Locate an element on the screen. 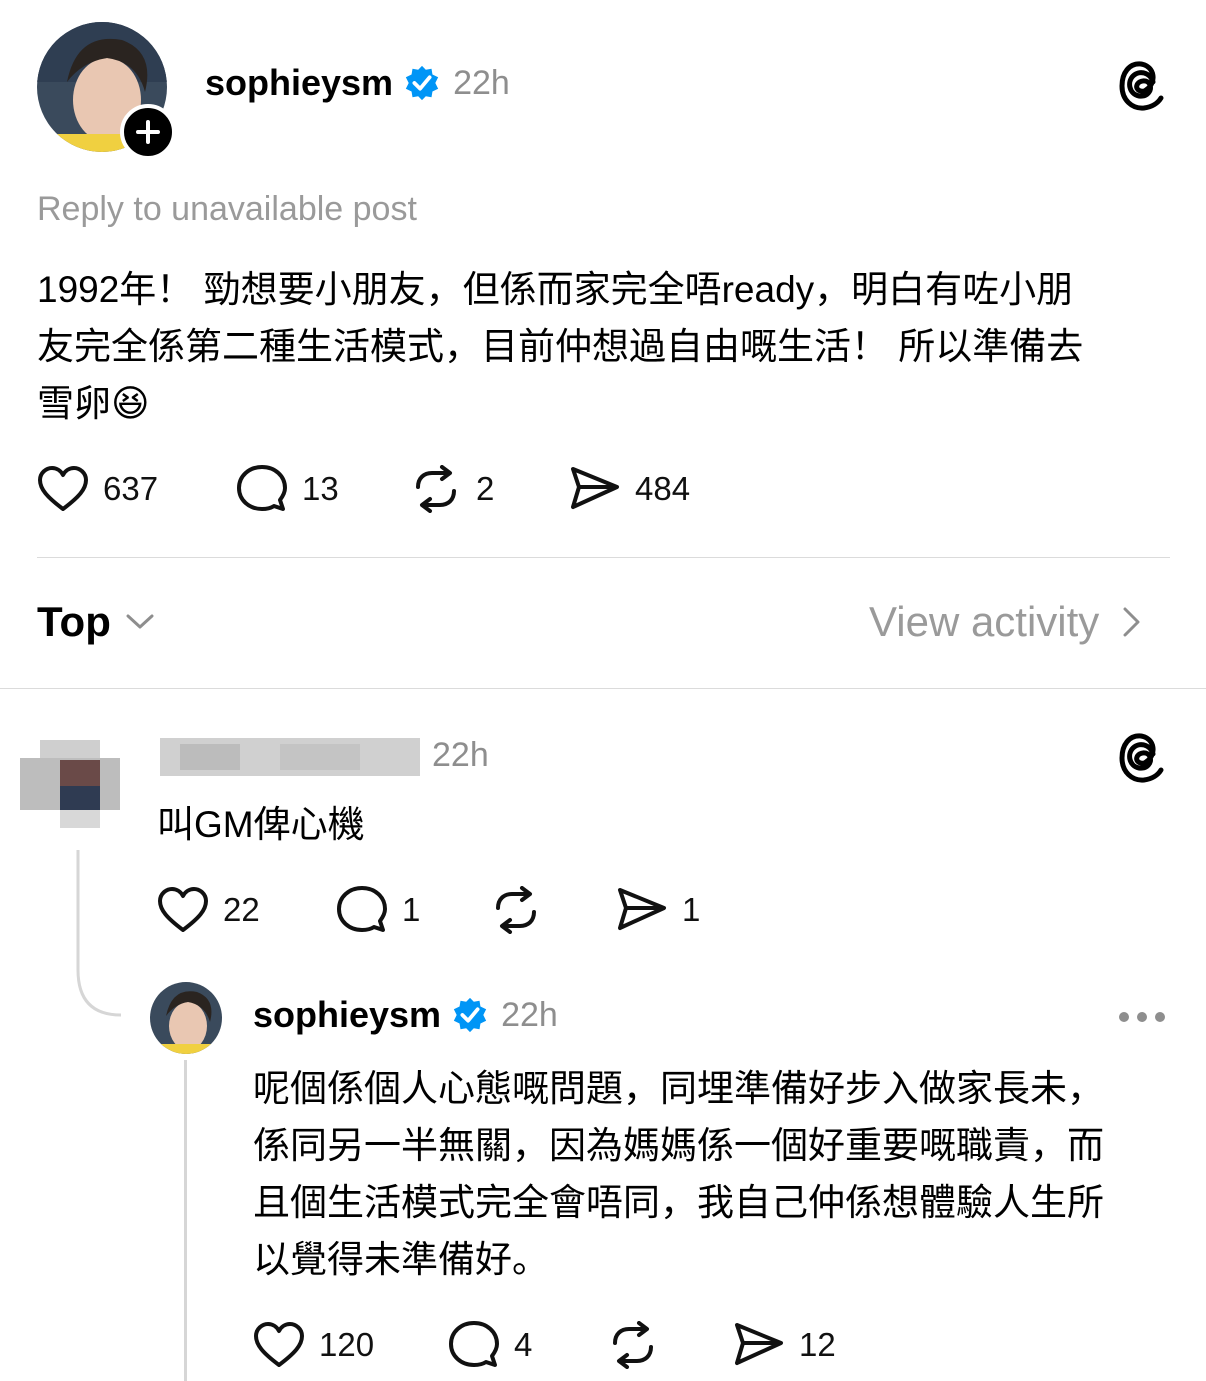 The width and height of the screenshot is (1206, 1381). chevron-down-icon is located at coordinates (140, 621).